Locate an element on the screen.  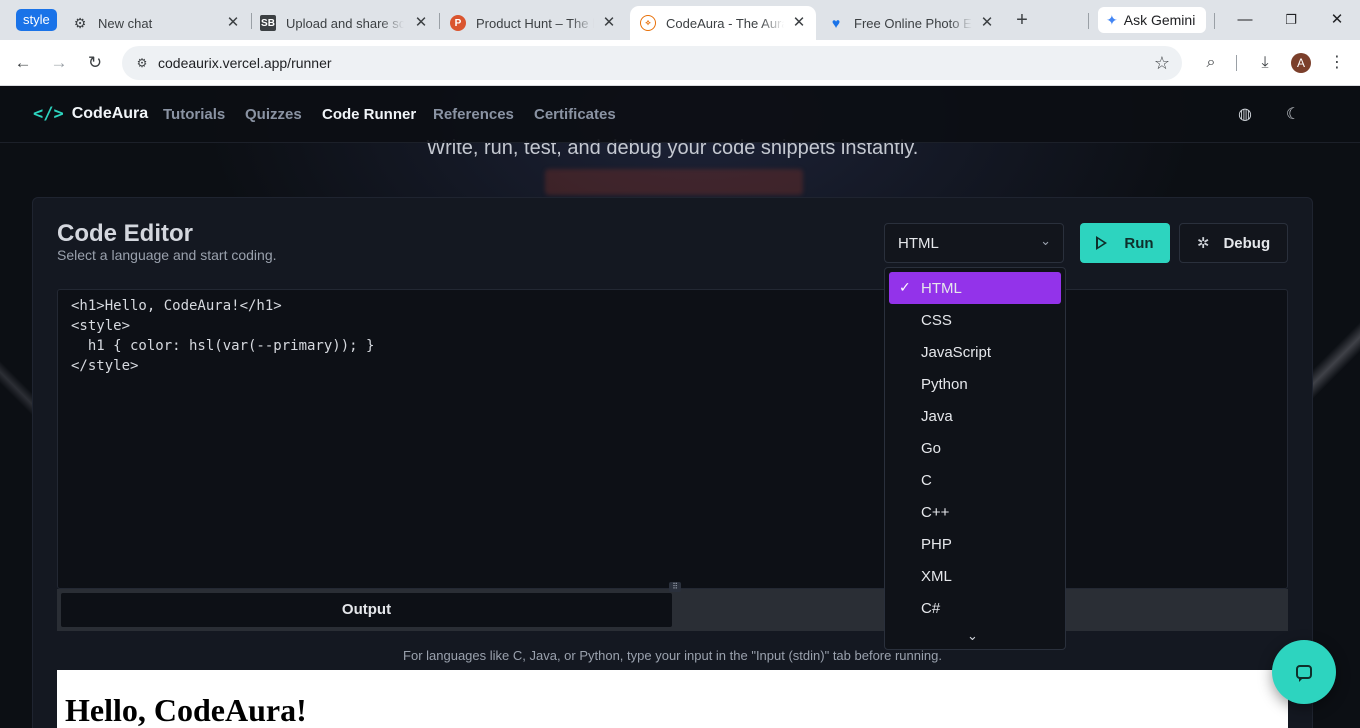
new-tab-button: + is located at coordinates (1022, 20).